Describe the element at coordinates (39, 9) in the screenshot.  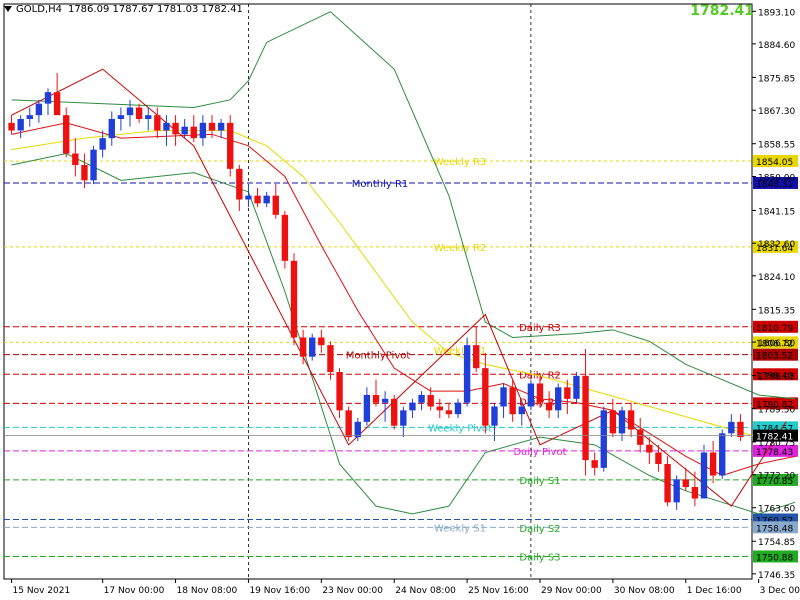
I see `symbol-timeframe: GOLD,H4` at that location.